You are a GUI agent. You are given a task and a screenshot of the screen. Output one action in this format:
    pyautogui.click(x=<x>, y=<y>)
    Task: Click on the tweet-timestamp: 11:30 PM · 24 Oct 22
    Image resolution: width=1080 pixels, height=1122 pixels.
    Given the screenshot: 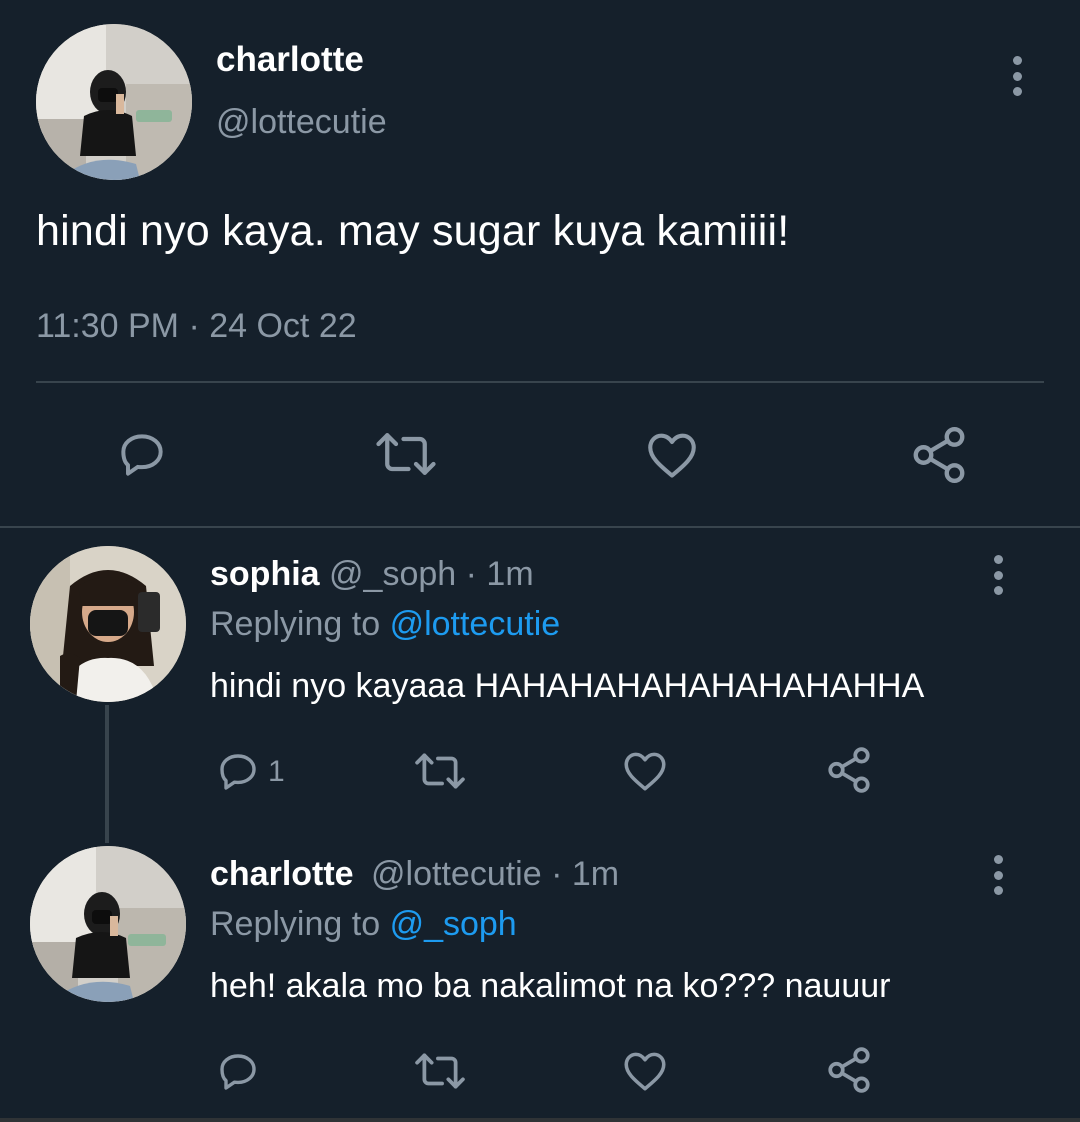 What is the action you would take?
    pyautogui.click(x=196, y=326)
    